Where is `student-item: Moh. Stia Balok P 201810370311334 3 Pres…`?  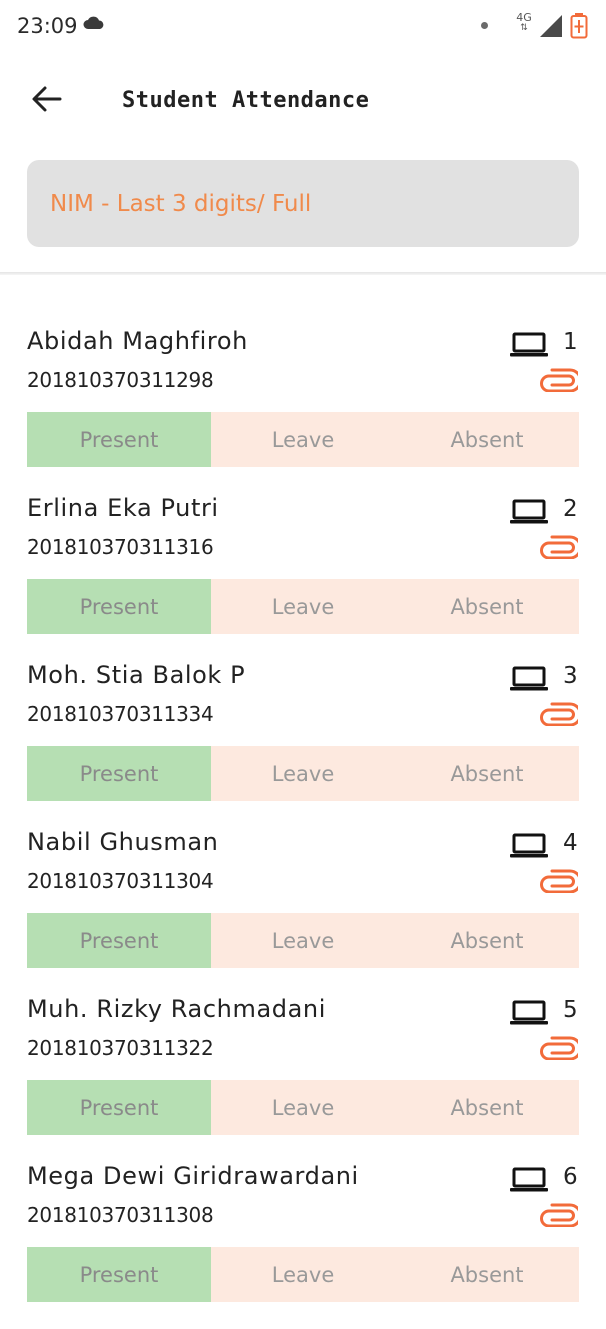 student-item: Moh. Stia Balok P 201810370311334 3 Pres… is located at coordinates (303, 744).